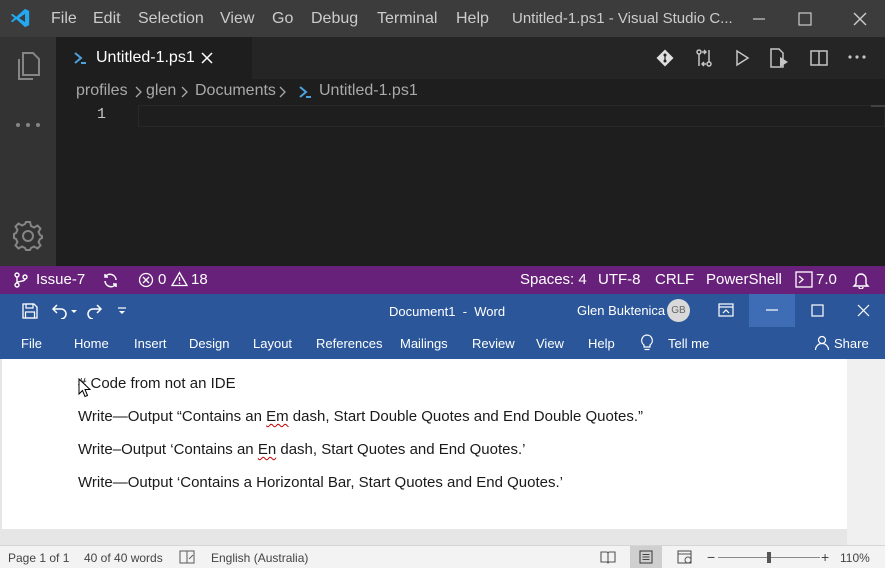 Image resolution: width=885 pixels, height=568 pixels. Describe the element at coordinates (28, 66) in the screenshot. I see `explorer-icon` at that location.